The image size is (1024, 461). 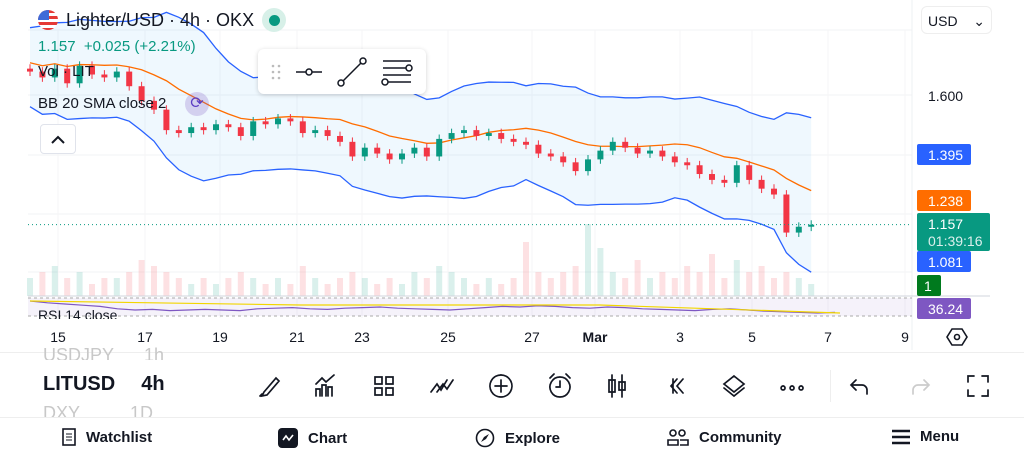 What do you see at coordinates (312, 438) in the screenshot?
I see `nav-chart: Chart` at bounding box center [312, 438].